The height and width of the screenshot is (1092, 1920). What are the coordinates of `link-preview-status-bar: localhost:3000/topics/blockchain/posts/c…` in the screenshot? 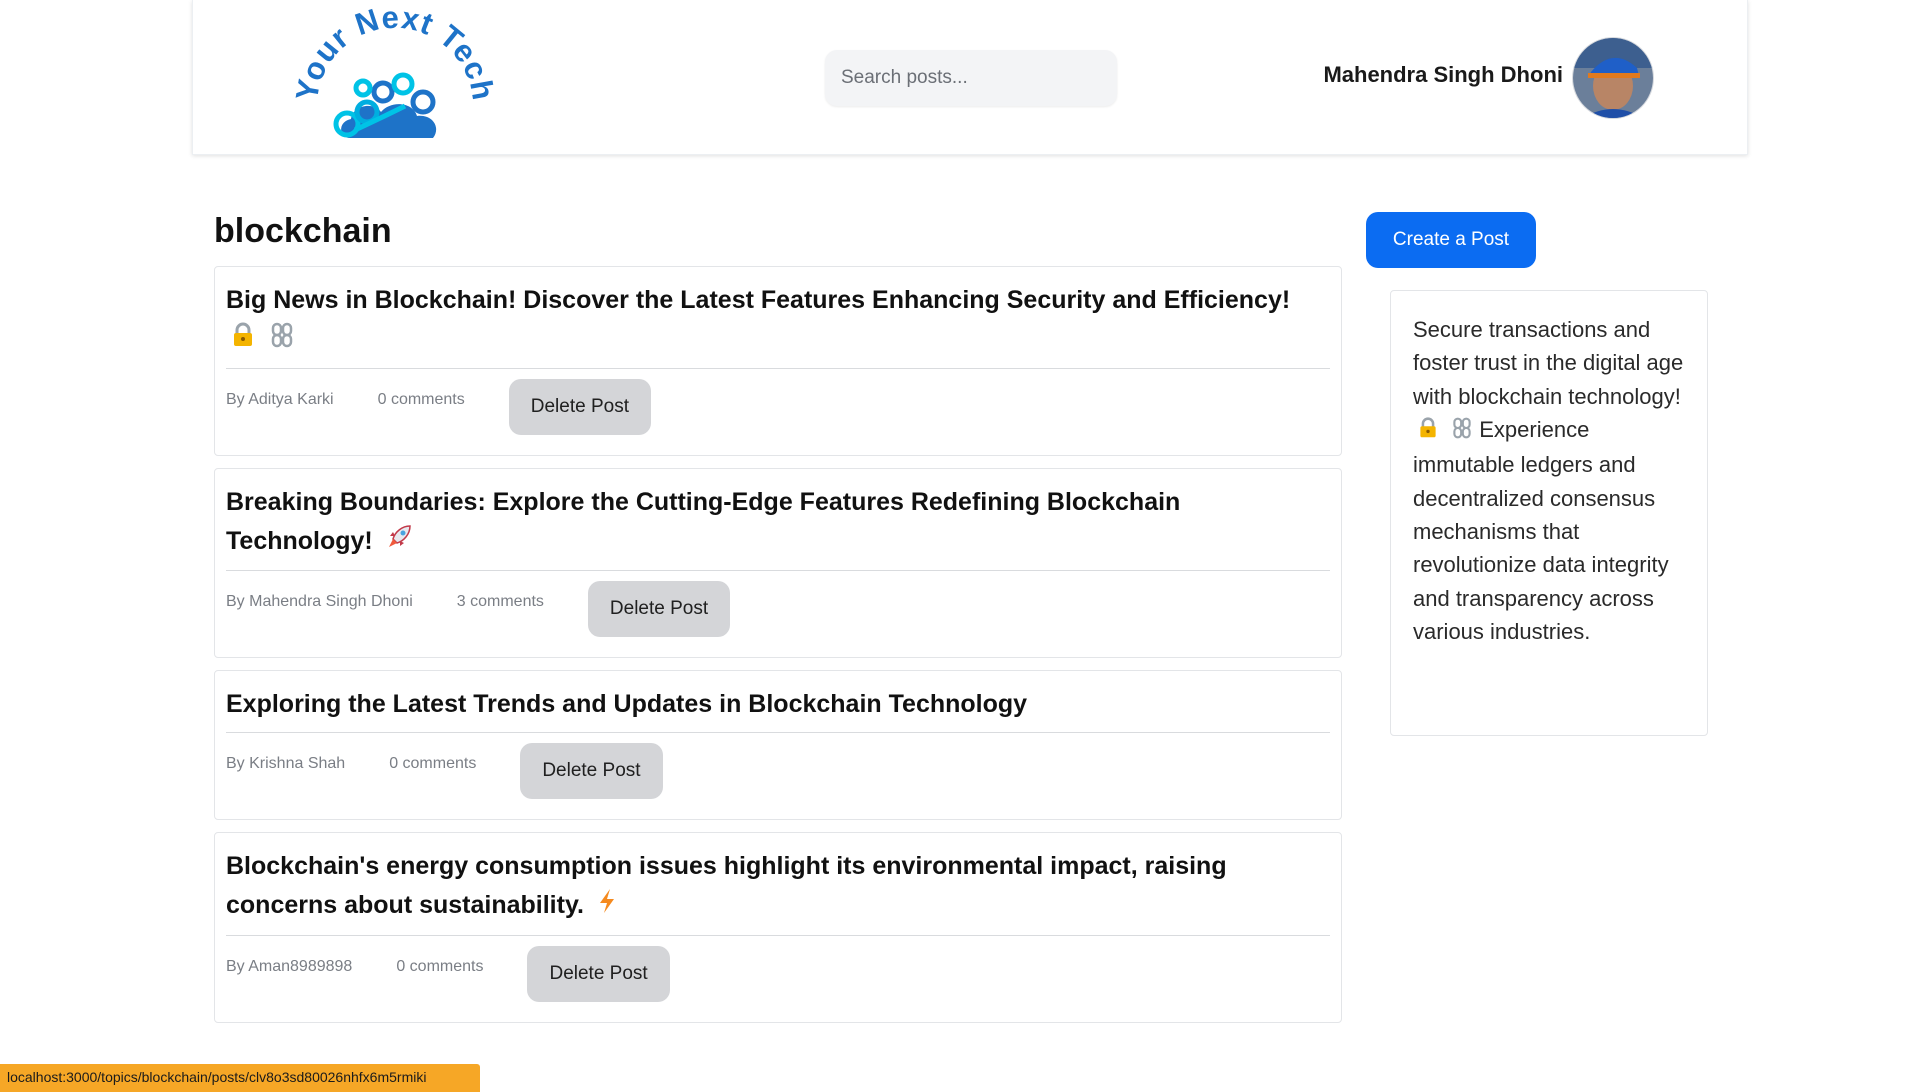 It's located at (240, 1078).